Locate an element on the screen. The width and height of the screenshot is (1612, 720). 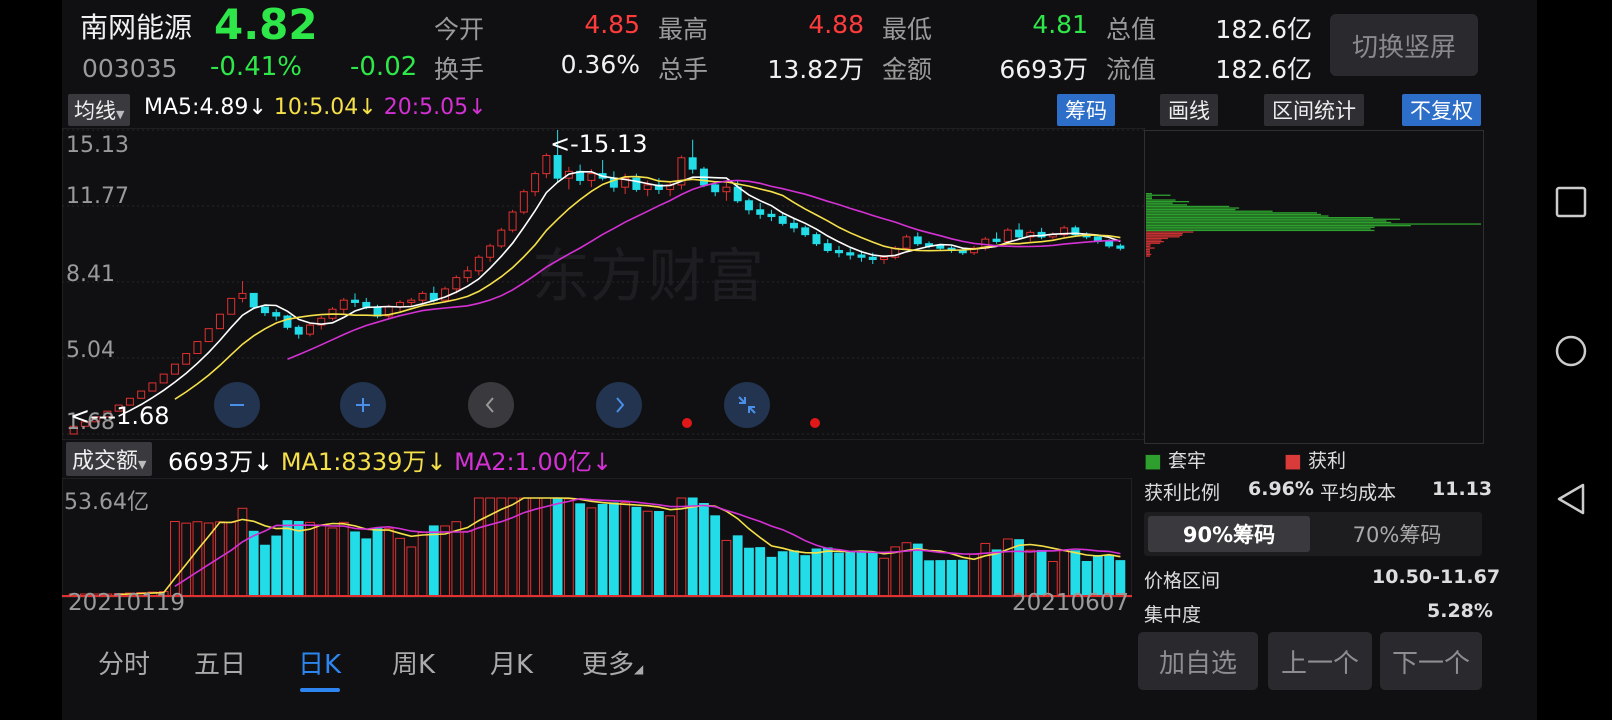
vol-ma1-value: MA1:8339万 is located at coordinates (353, 462).